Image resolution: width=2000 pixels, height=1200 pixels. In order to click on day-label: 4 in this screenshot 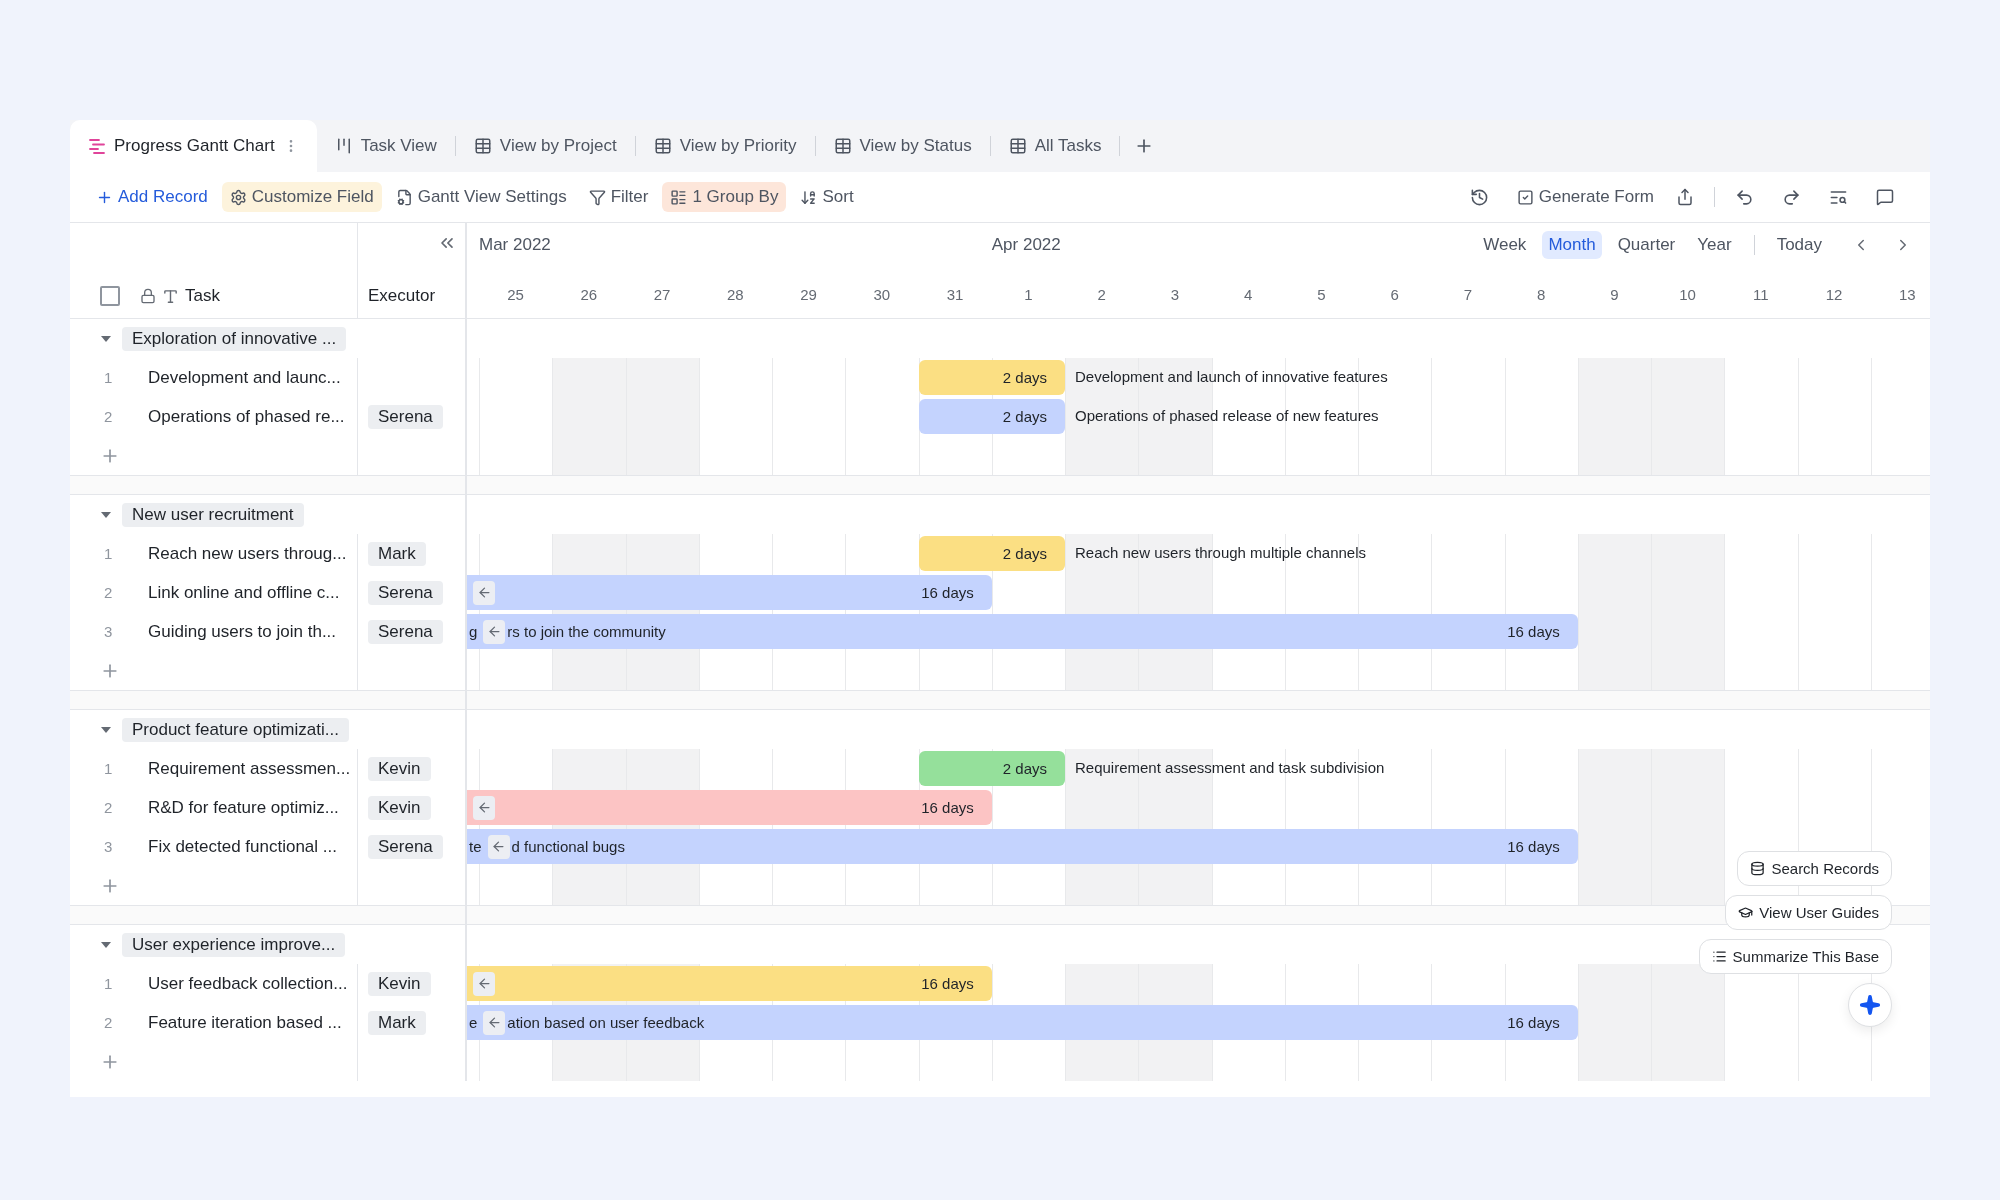, I will do `click(1248, 294)`.